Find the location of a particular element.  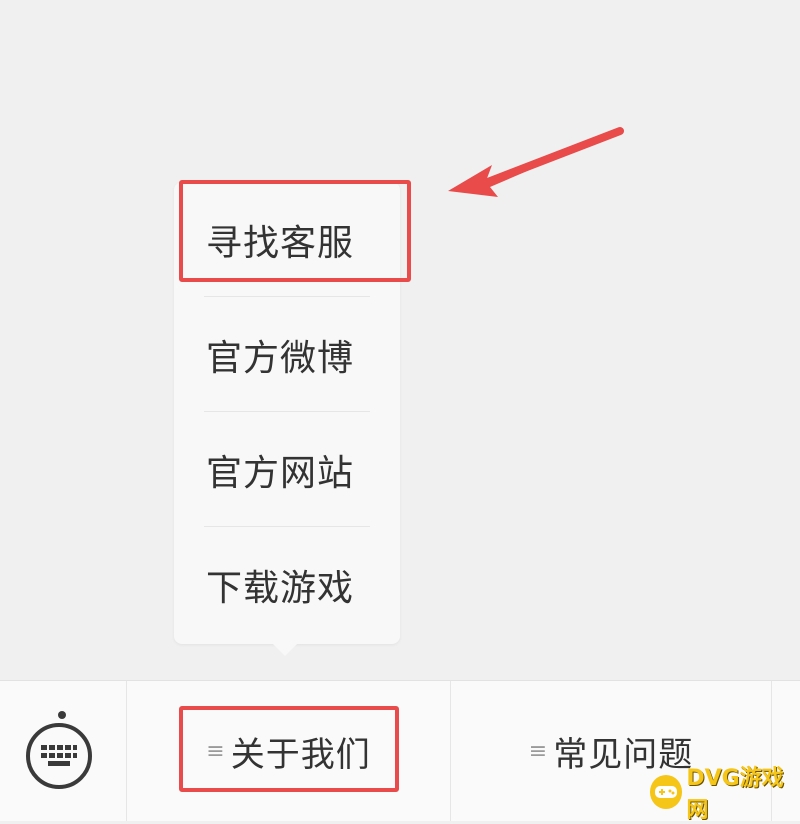

menu-item-label: 官方网站 is located at coordinates (280, 473).